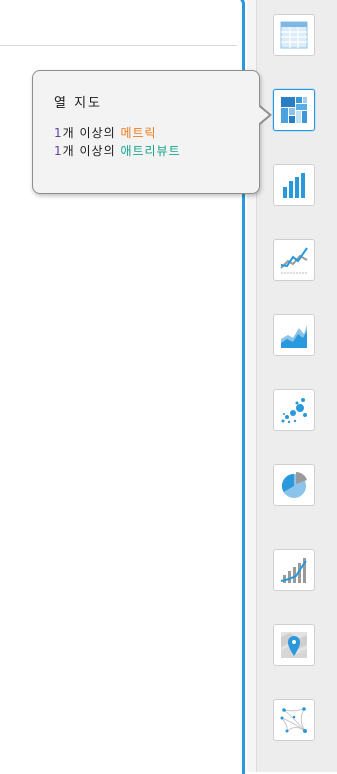  I want to click on tooltip-requirement-metric: 1개 이상의 메트릭, so click(105, 132).